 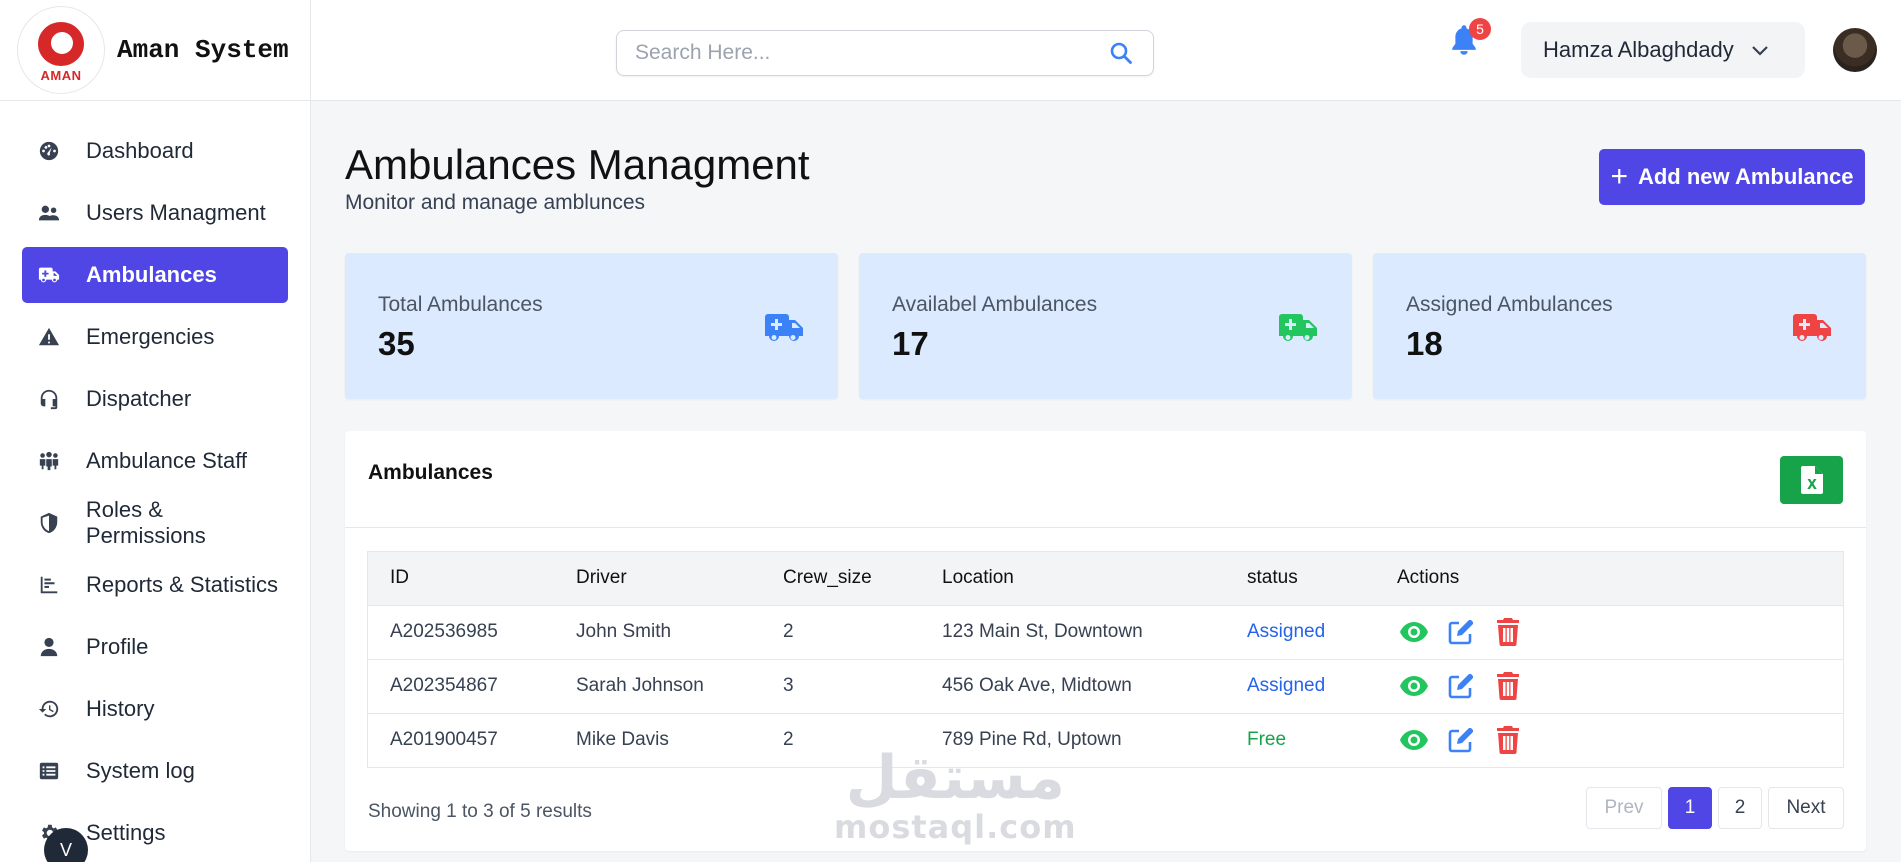 I want to click on gauge-icon, so click(x=49, y=151).